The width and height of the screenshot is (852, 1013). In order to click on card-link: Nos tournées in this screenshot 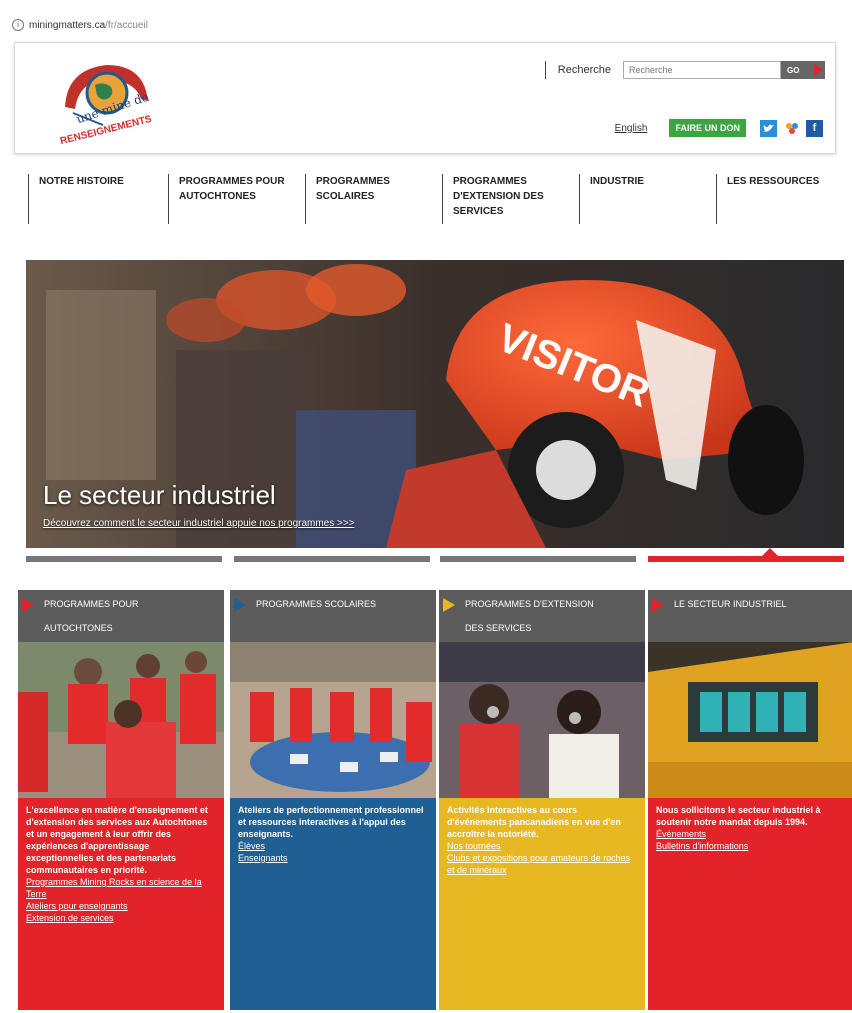, I will do `click(542, 846)`.